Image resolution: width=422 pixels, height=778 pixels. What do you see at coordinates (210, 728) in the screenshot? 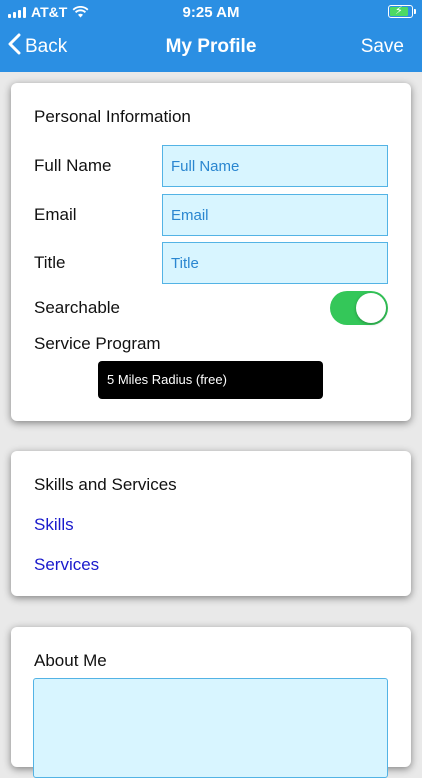
I see `about-me-input` at bounding box center [210, 728].